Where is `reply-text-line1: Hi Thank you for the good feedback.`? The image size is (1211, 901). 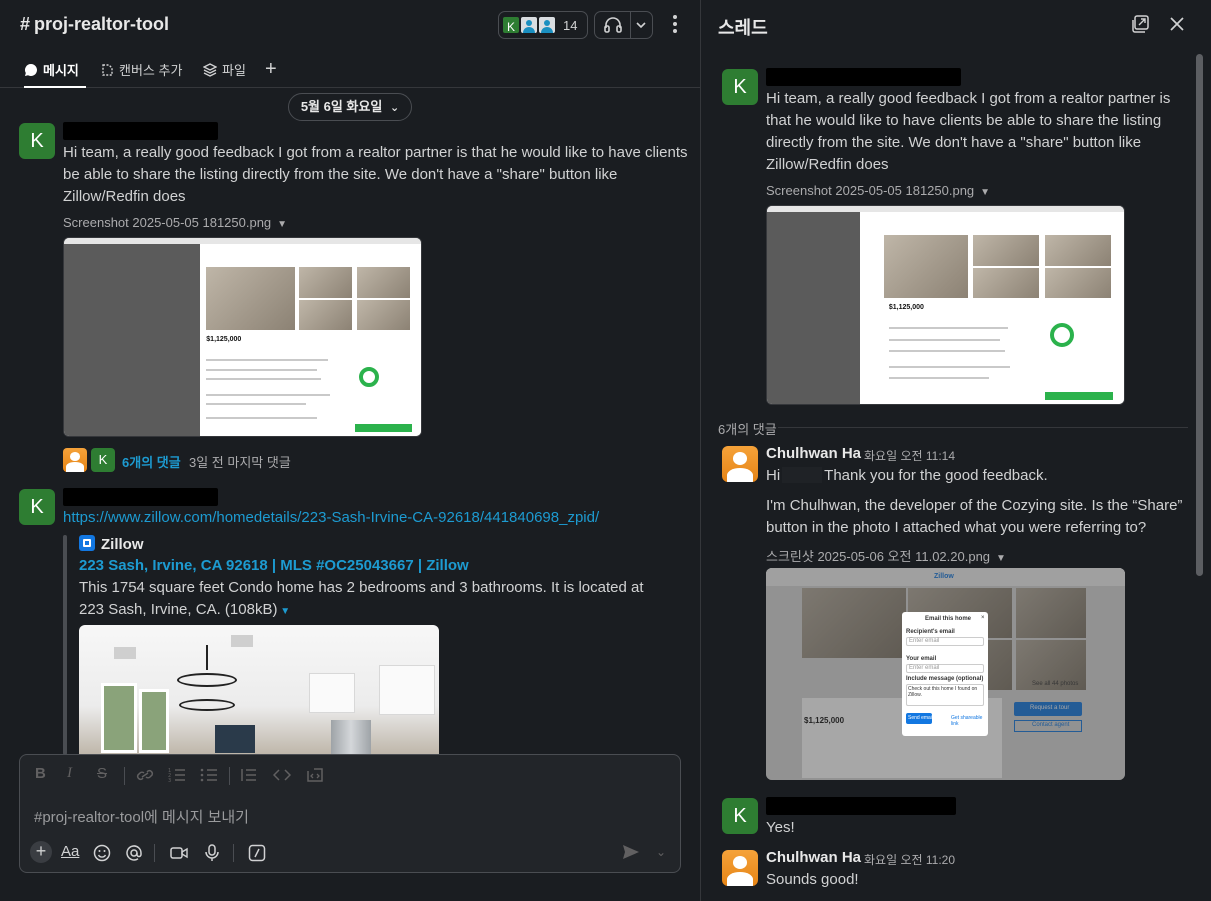 reply-text-line1: Hi Thank you for the good feedback. is located at coordinates (976, 476).